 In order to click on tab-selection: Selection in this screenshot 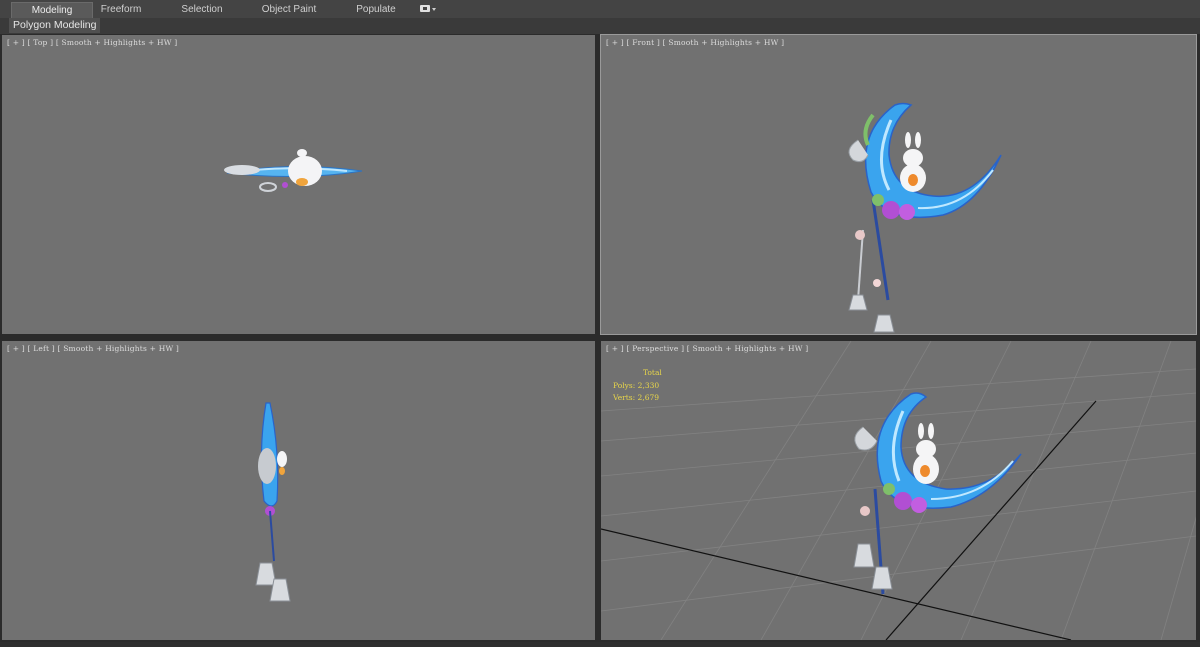, I will do `click(202, 9)`.